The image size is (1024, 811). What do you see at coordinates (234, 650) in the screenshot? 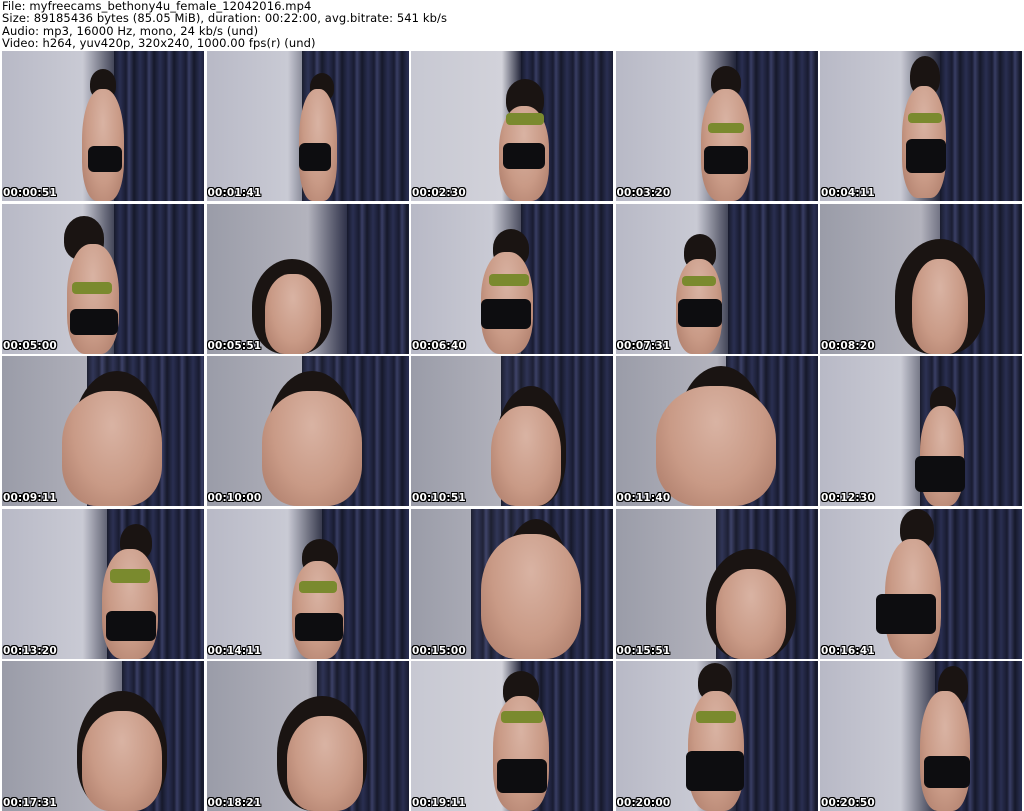
I see `timestamp-label: 00:14:11` at bounding box center [234, 650].